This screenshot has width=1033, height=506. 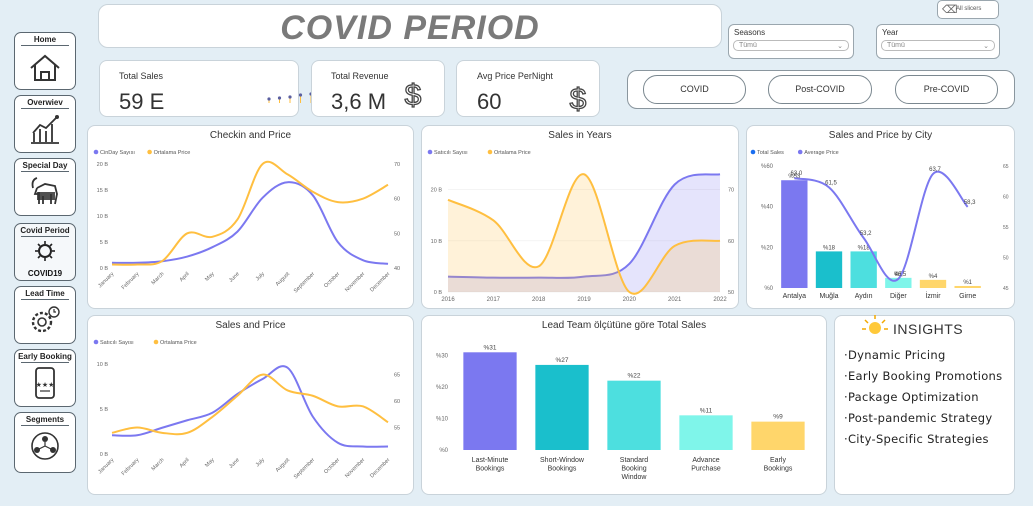 What do you see at coordinates (938, 45) in the screenshot?
I see `year-dropdown: Tümü ⌄` at bounding box center [938, 45].